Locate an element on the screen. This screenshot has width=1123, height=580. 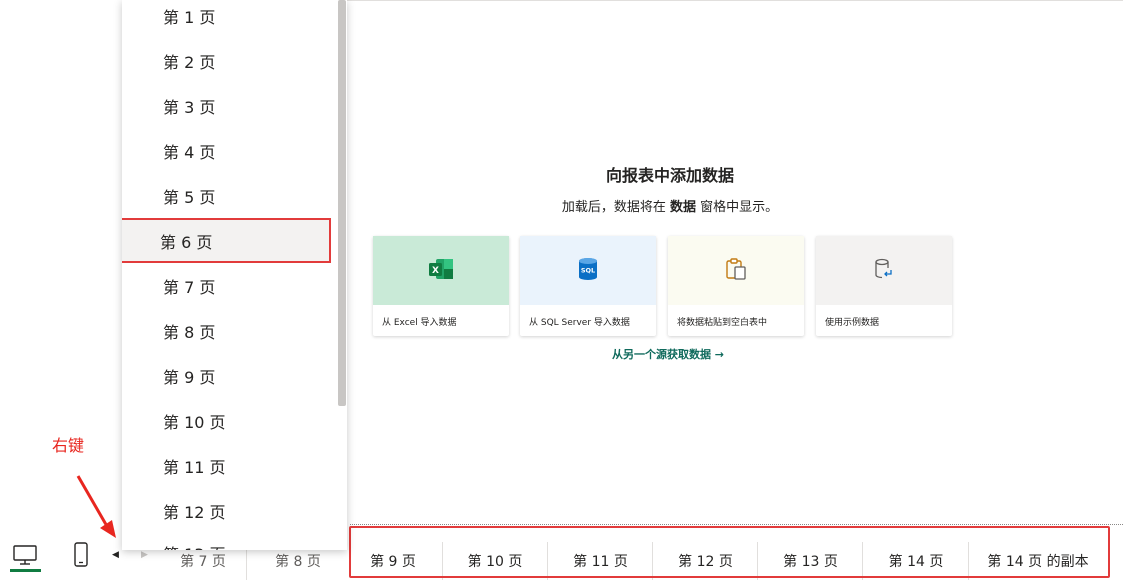
page-tab: 第 11 页 is located at coordinates (600, 561).